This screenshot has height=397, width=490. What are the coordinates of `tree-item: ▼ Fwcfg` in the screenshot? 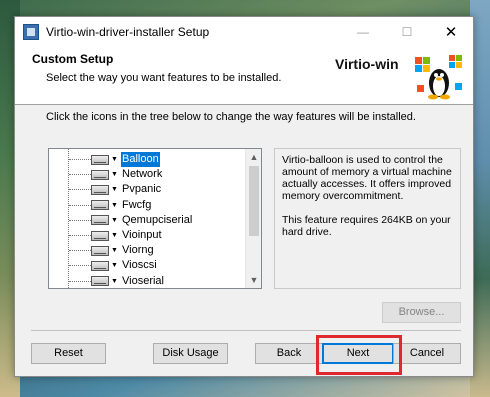 It's located at (148, 205).